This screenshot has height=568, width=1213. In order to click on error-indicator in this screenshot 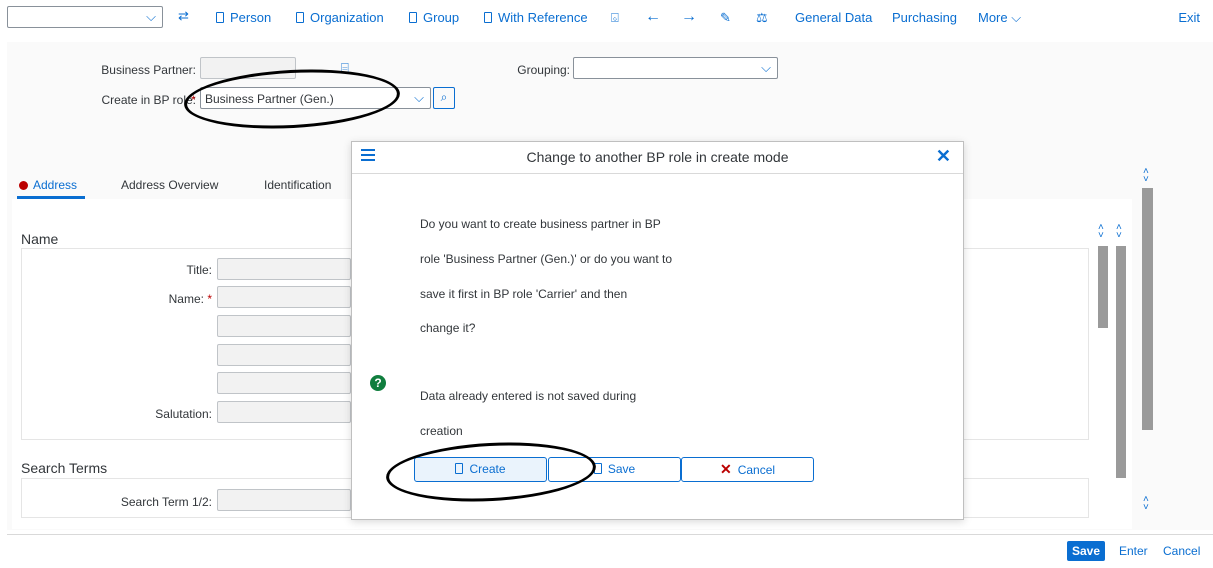, I will do `click(23, 185)`.